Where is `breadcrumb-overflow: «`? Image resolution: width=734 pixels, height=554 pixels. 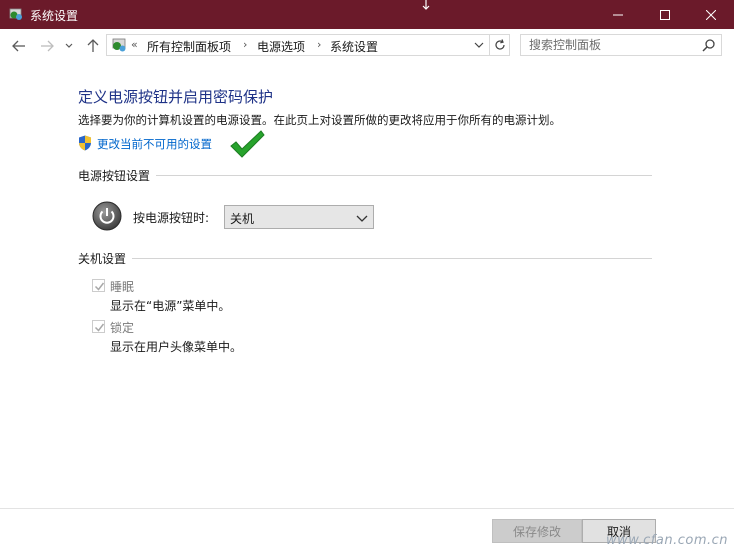
breadcrumb-overflow: « is located at coordinates (134, 44).